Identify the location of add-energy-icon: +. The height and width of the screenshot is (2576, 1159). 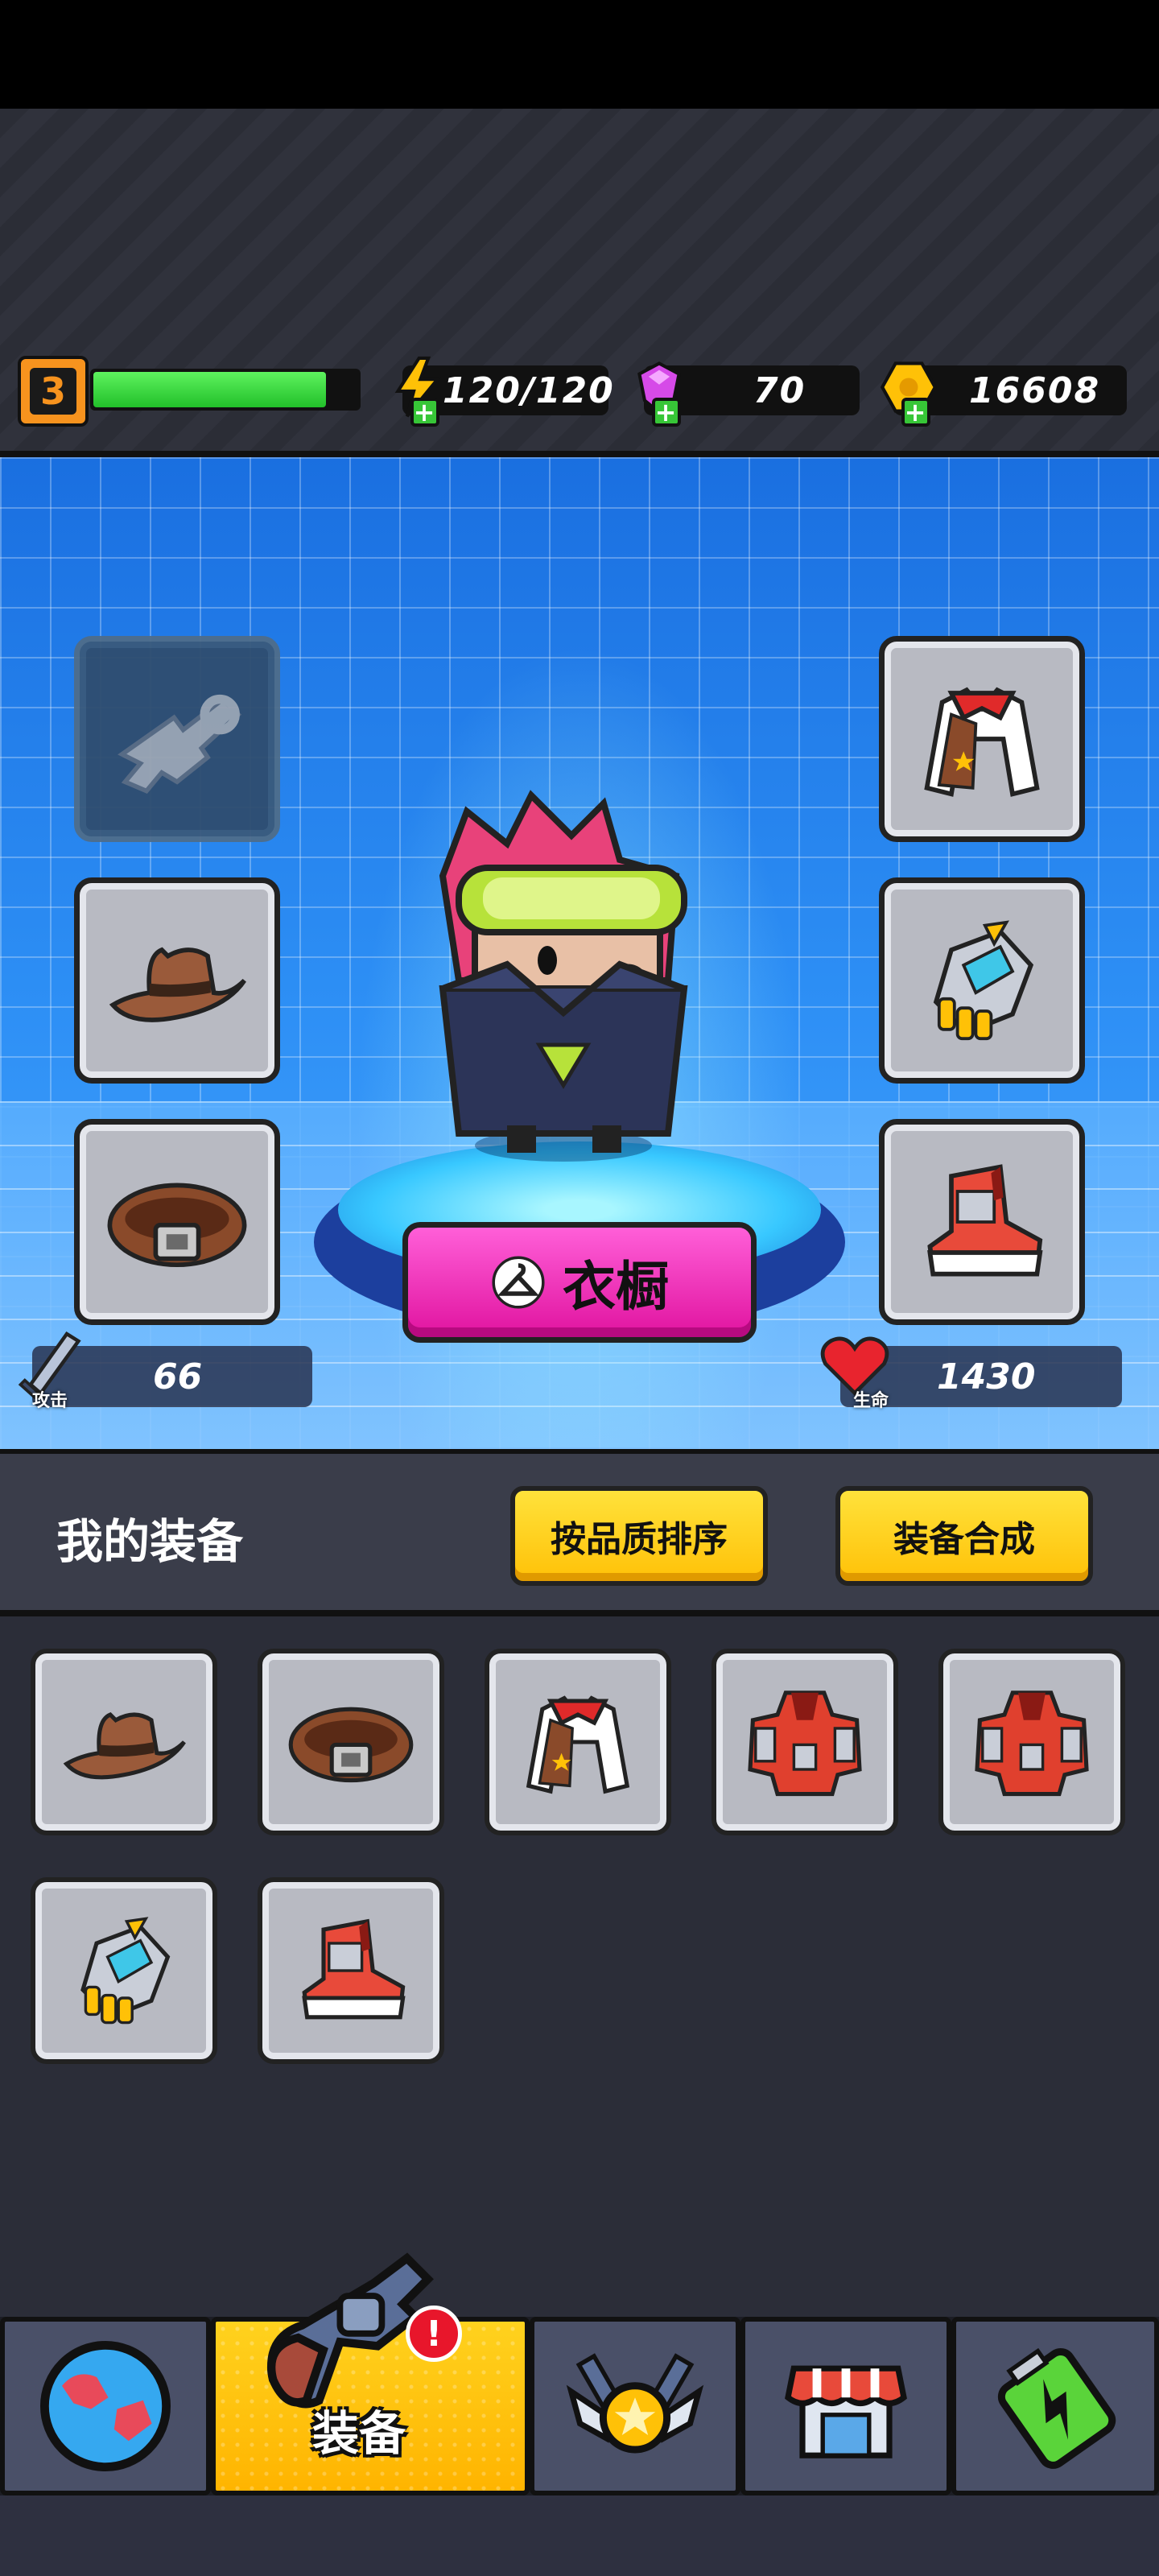
(424, 412).